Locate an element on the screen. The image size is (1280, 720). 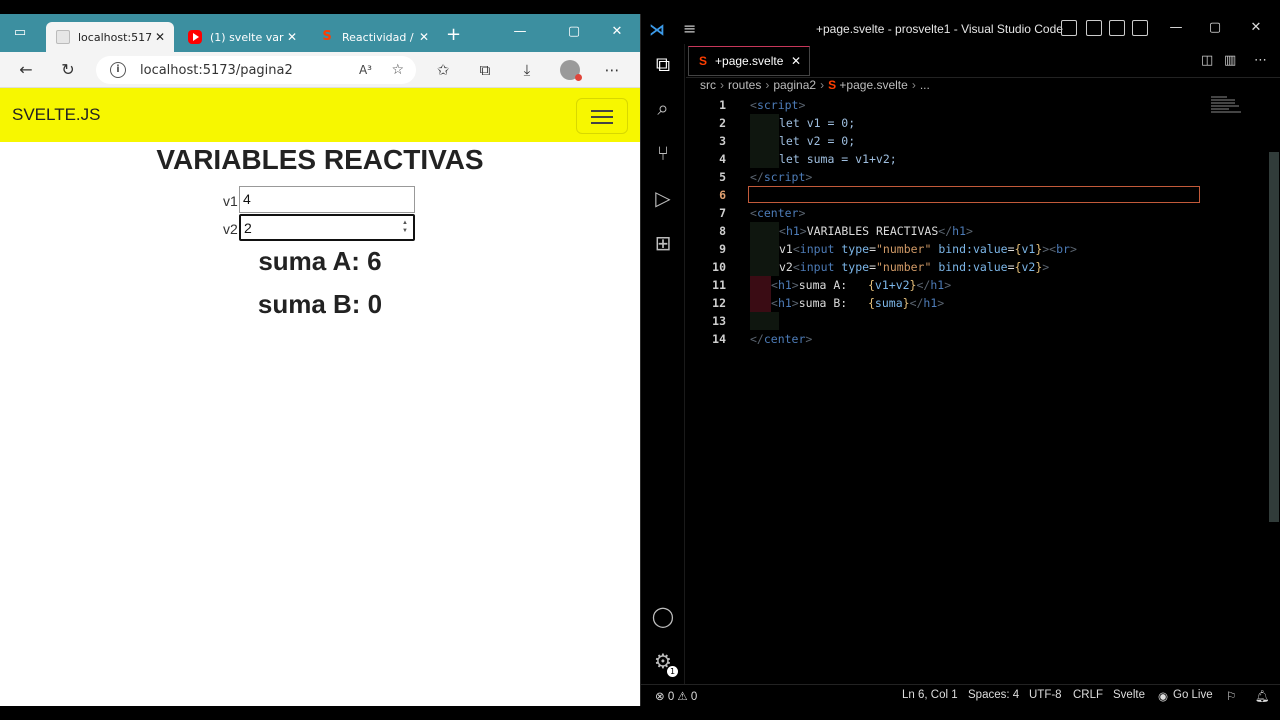
address-bar: i localhost:5173/pagina2 A³ ☆ is located at coordinates (256, 70).